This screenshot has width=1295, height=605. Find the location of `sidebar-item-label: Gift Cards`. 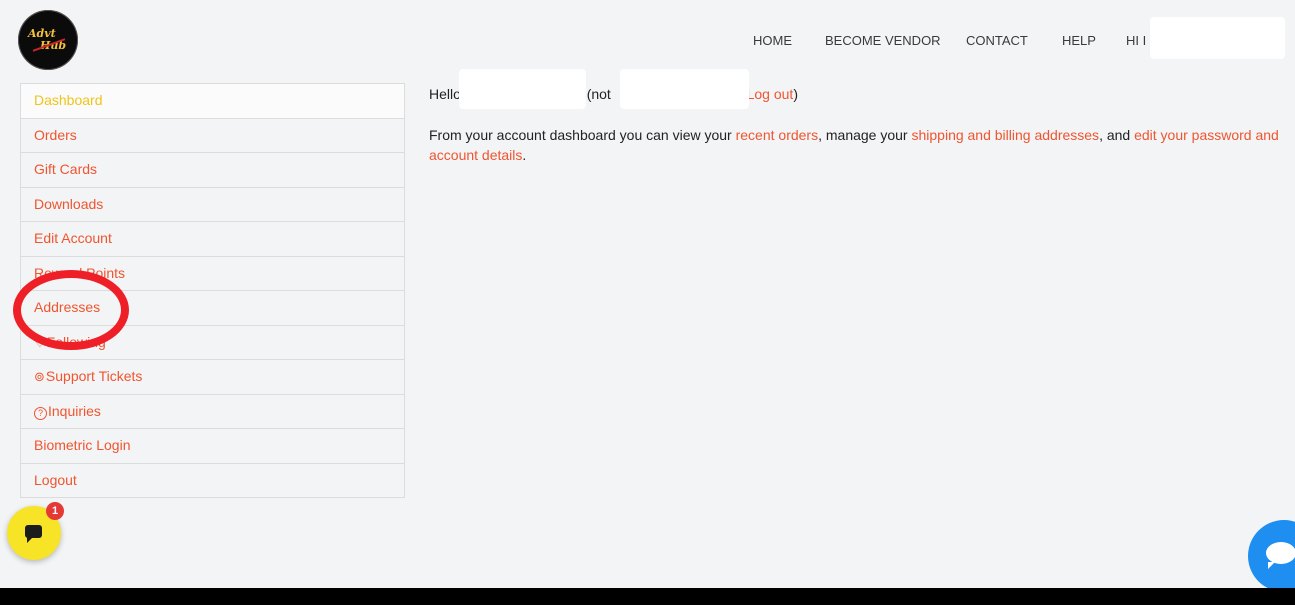

sidebar-item-label: Gift Cards is located at coordinates (66, 169).